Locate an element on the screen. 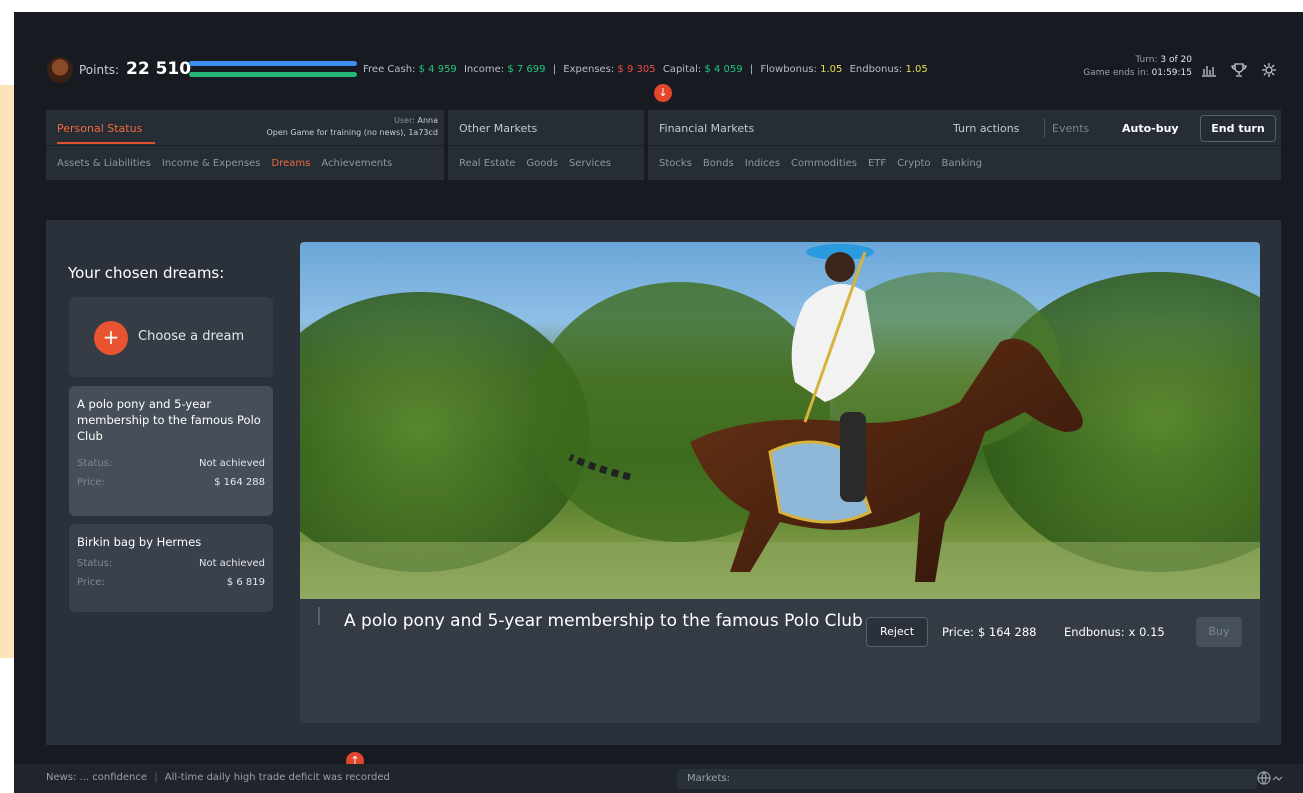 The height and width of the screenshot is (793, 1303). chart-icon is located at coordinates (1209, 70).